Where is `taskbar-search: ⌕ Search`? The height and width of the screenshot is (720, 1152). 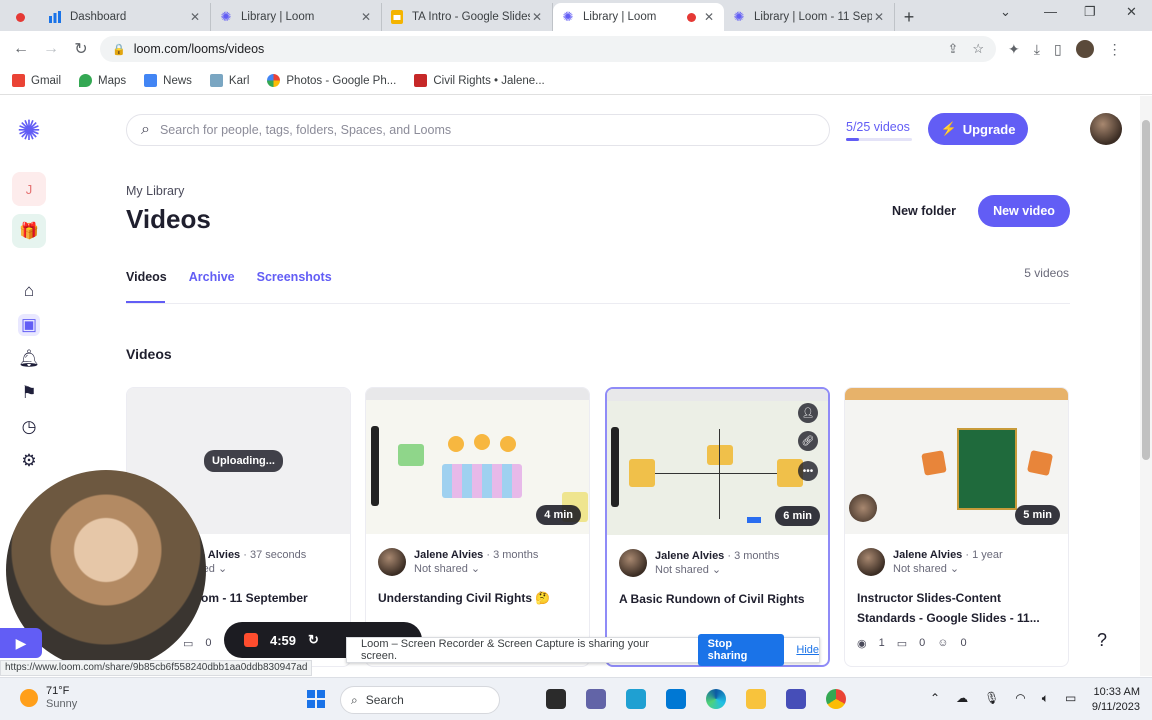 taskbar-search: ⌕ Search is located at coordinates (420, 700).